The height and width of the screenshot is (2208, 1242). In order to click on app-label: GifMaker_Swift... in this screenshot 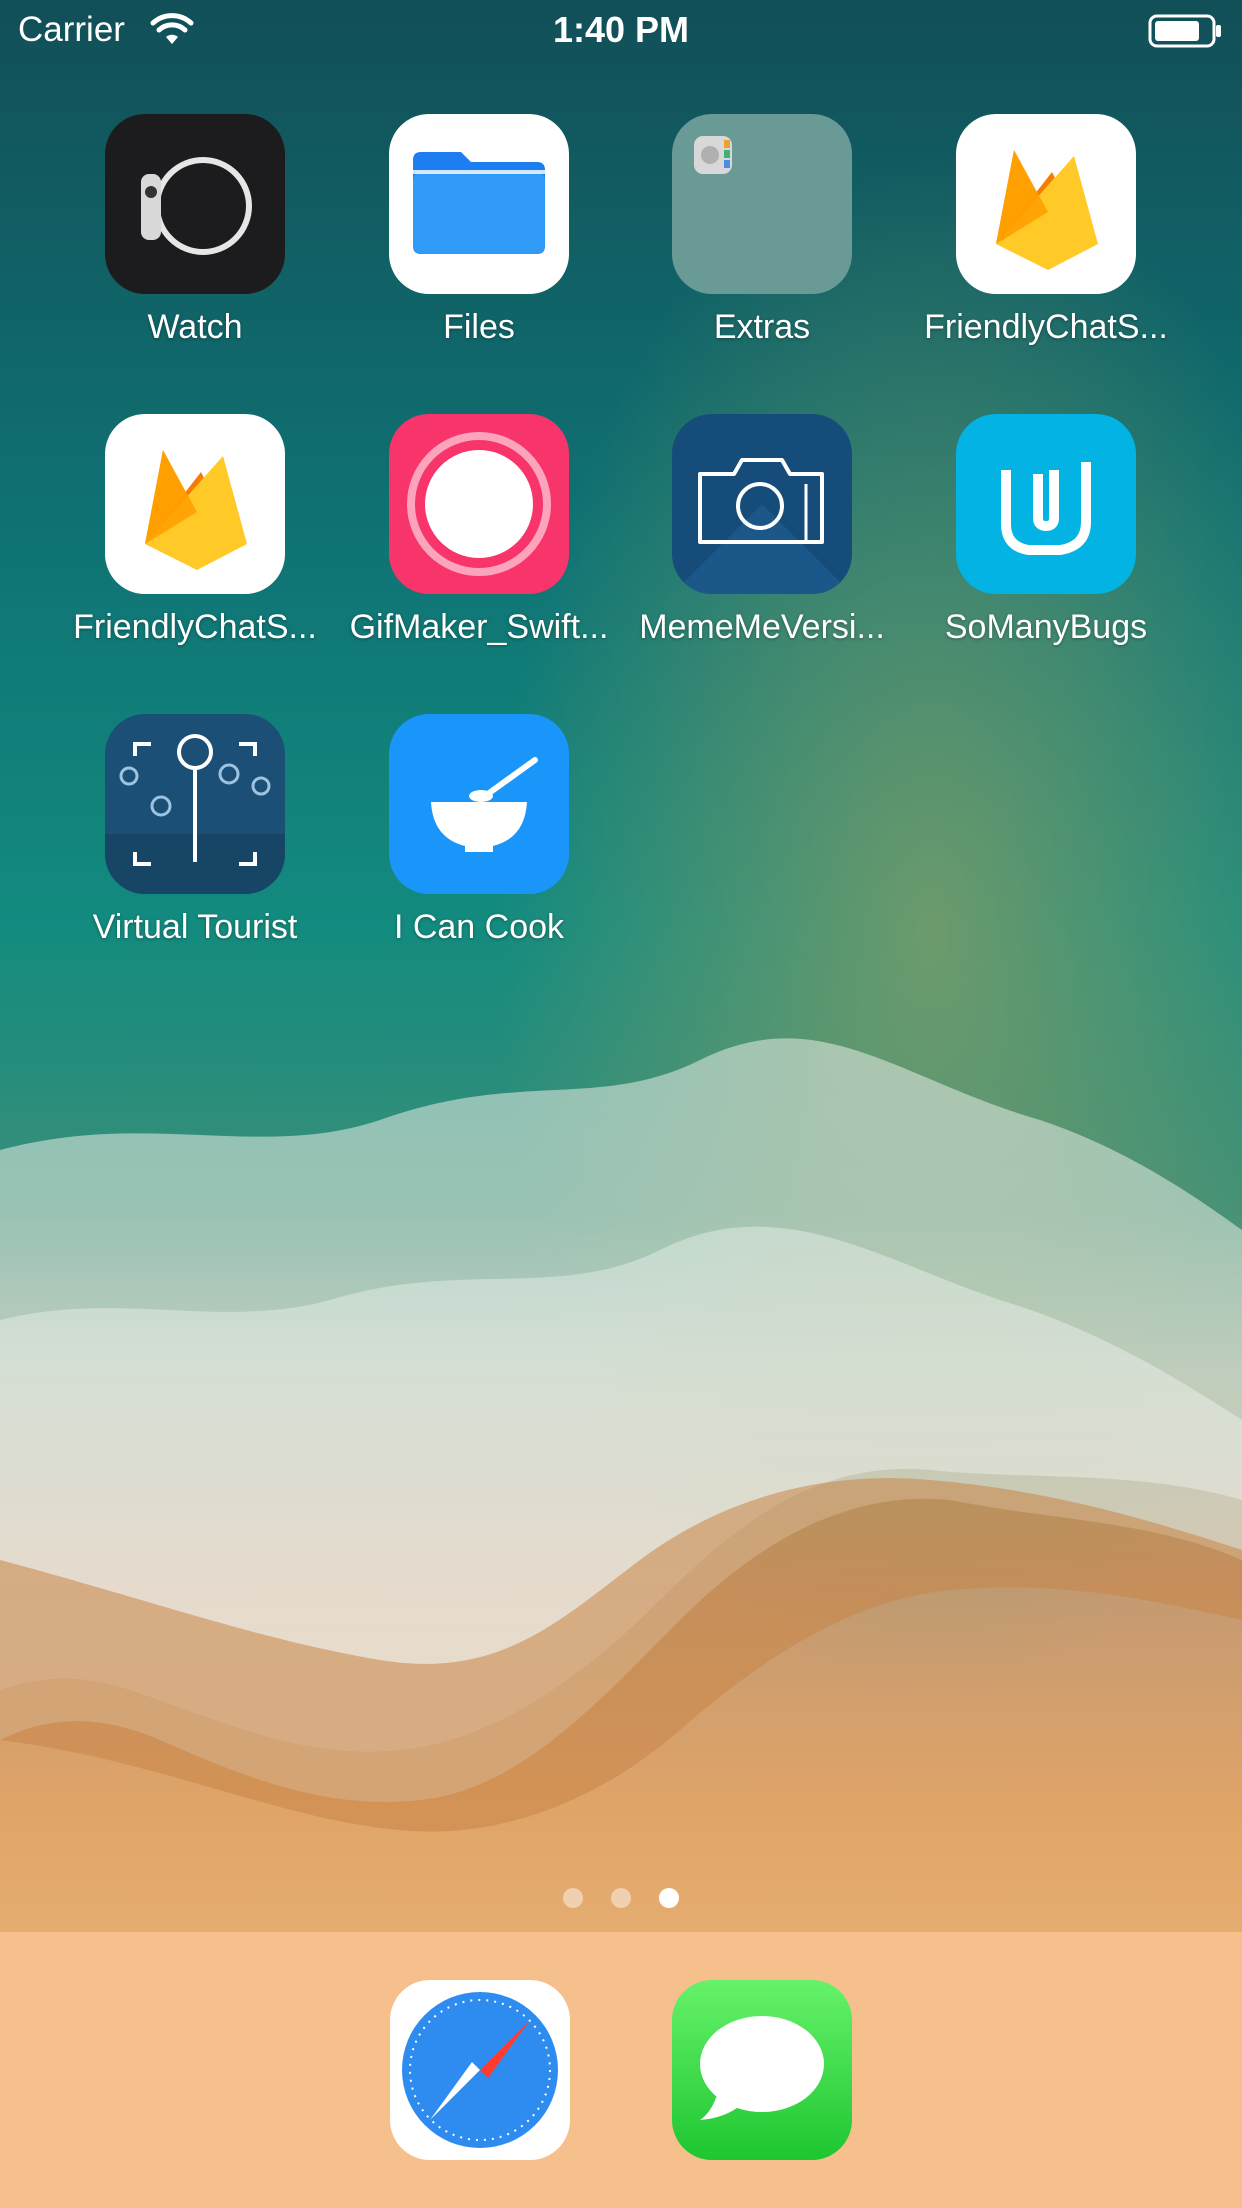, I will do `click(479, 627)`.